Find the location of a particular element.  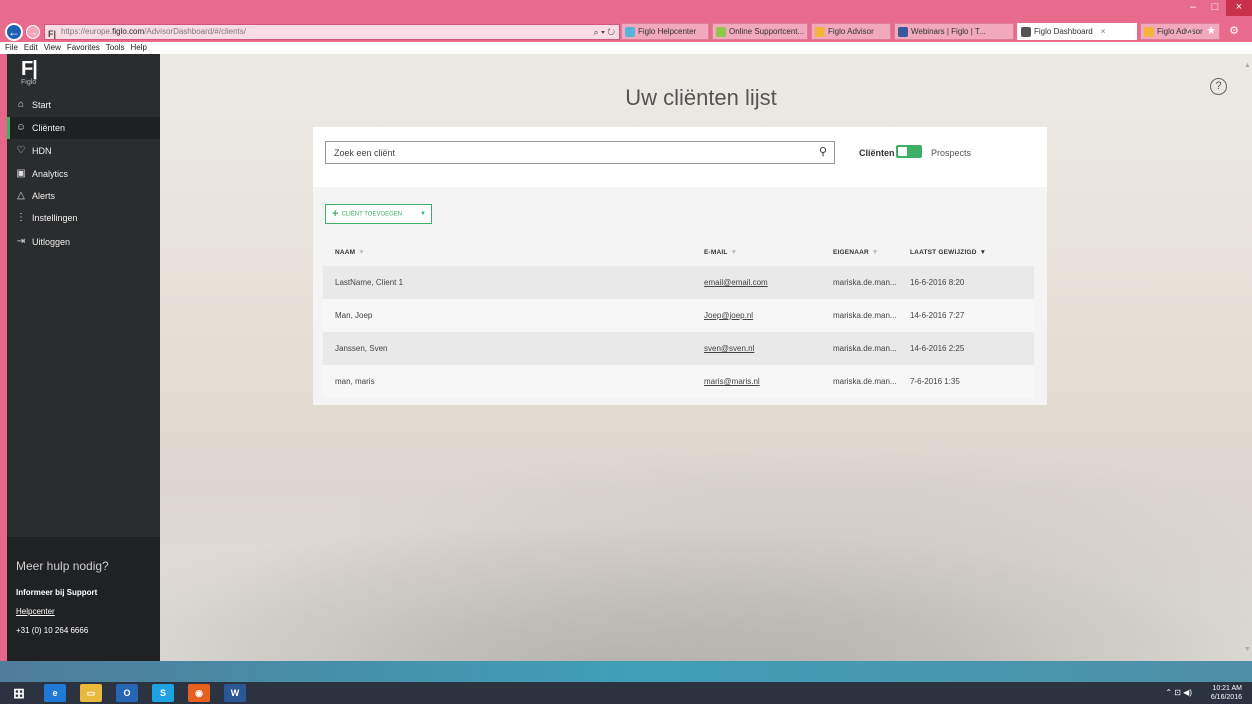

page-title: Uw cliënten lijst is located at coordinates (701, 97).